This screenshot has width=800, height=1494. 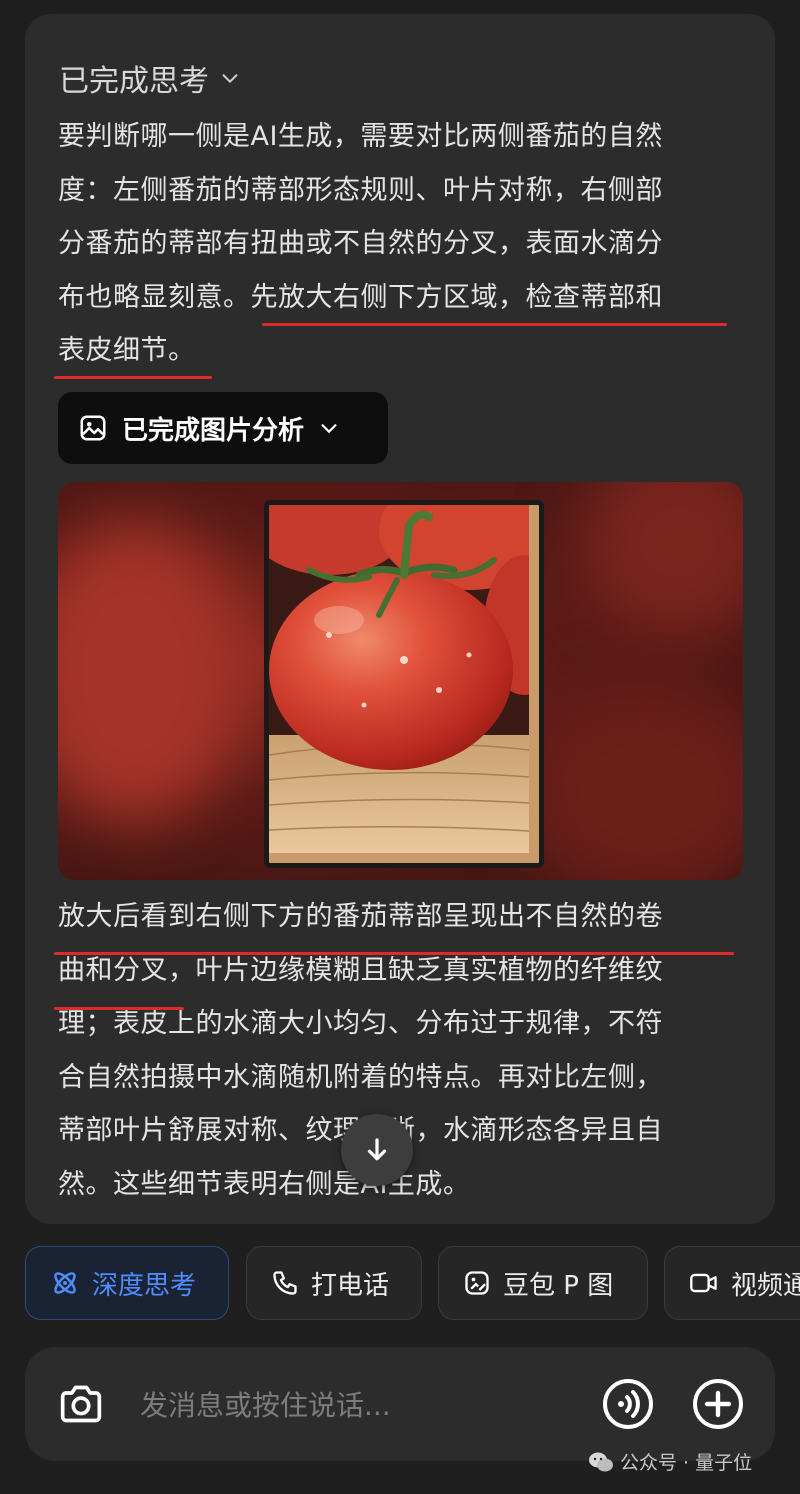 I want to click on tomato-photo, so click(x=404, y=679).